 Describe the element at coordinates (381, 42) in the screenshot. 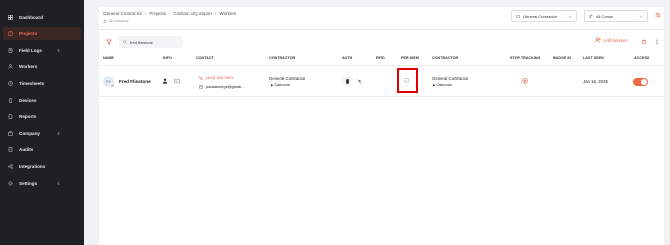

I see `toolbar: fred flinstone Add Worker` at that location.